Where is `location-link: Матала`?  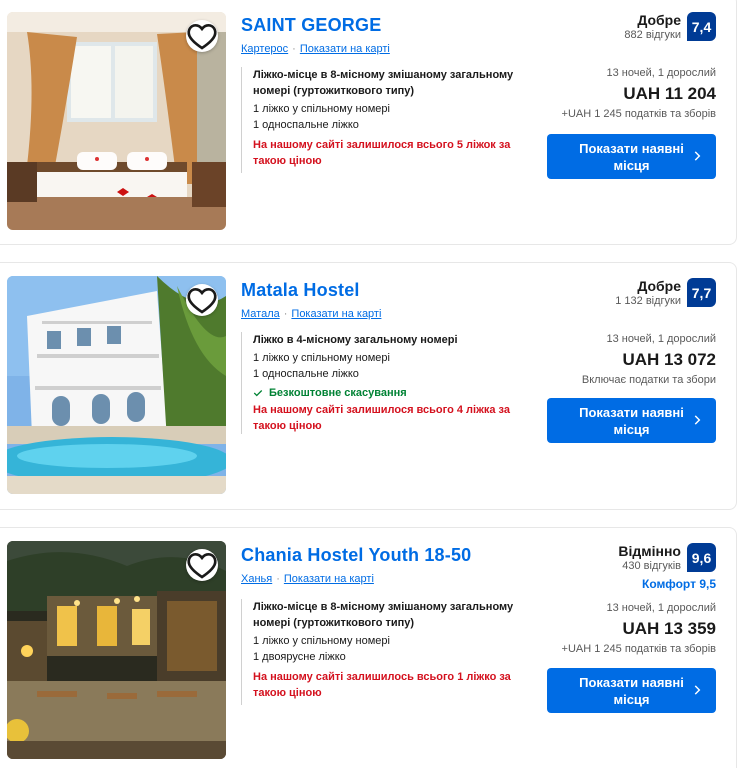
location-link: Матала is located at coordinates (260, 314).